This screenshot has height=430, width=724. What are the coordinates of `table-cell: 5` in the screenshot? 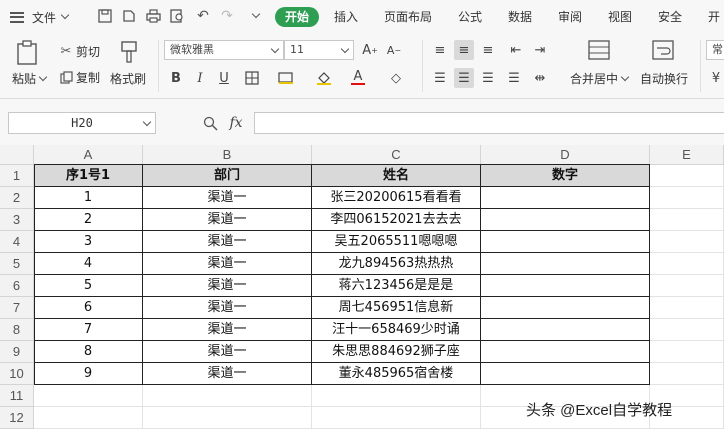 It's located at (88, 286).